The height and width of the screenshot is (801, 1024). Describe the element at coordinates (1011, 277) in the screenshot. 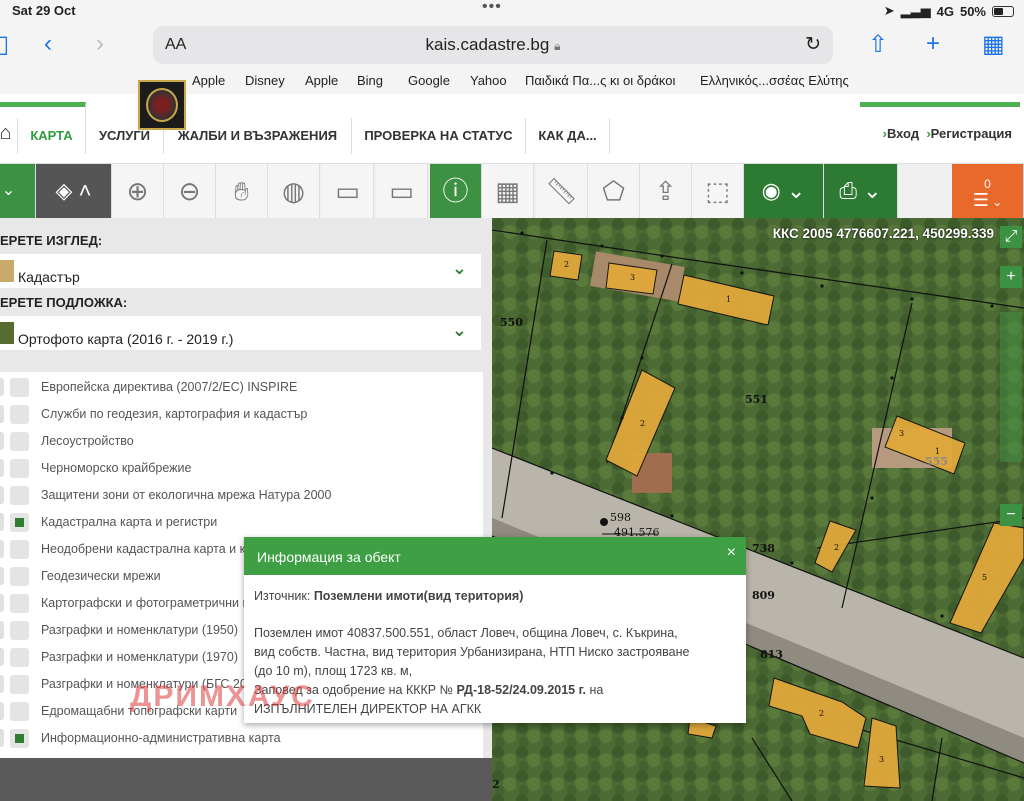

I see `map-zoom-in-icon: +` at that location.